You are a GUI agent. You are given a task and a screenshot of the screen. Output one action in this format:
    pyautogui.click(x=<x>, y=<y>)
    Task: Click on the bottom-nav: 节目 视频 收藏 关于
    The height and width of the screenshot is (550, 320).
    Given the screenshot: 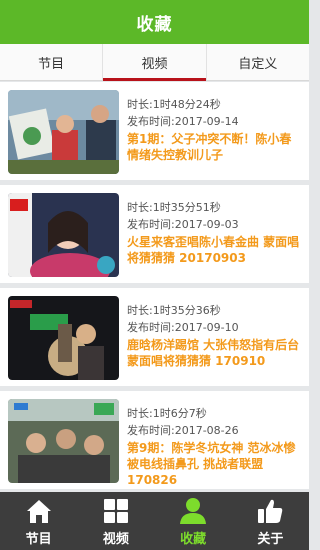 What is the action you would take?
    pyautogui.click(x=154, y=521)
    